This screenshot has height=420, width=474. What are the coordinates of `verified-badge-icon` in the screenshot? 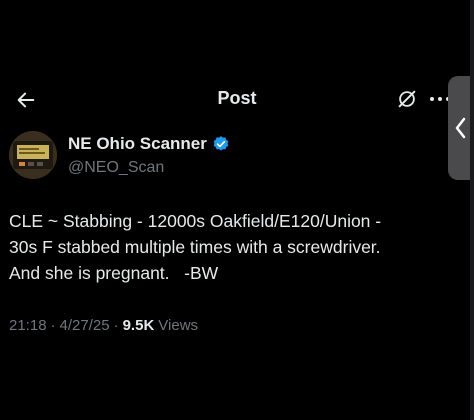 It's located at (221, 143).